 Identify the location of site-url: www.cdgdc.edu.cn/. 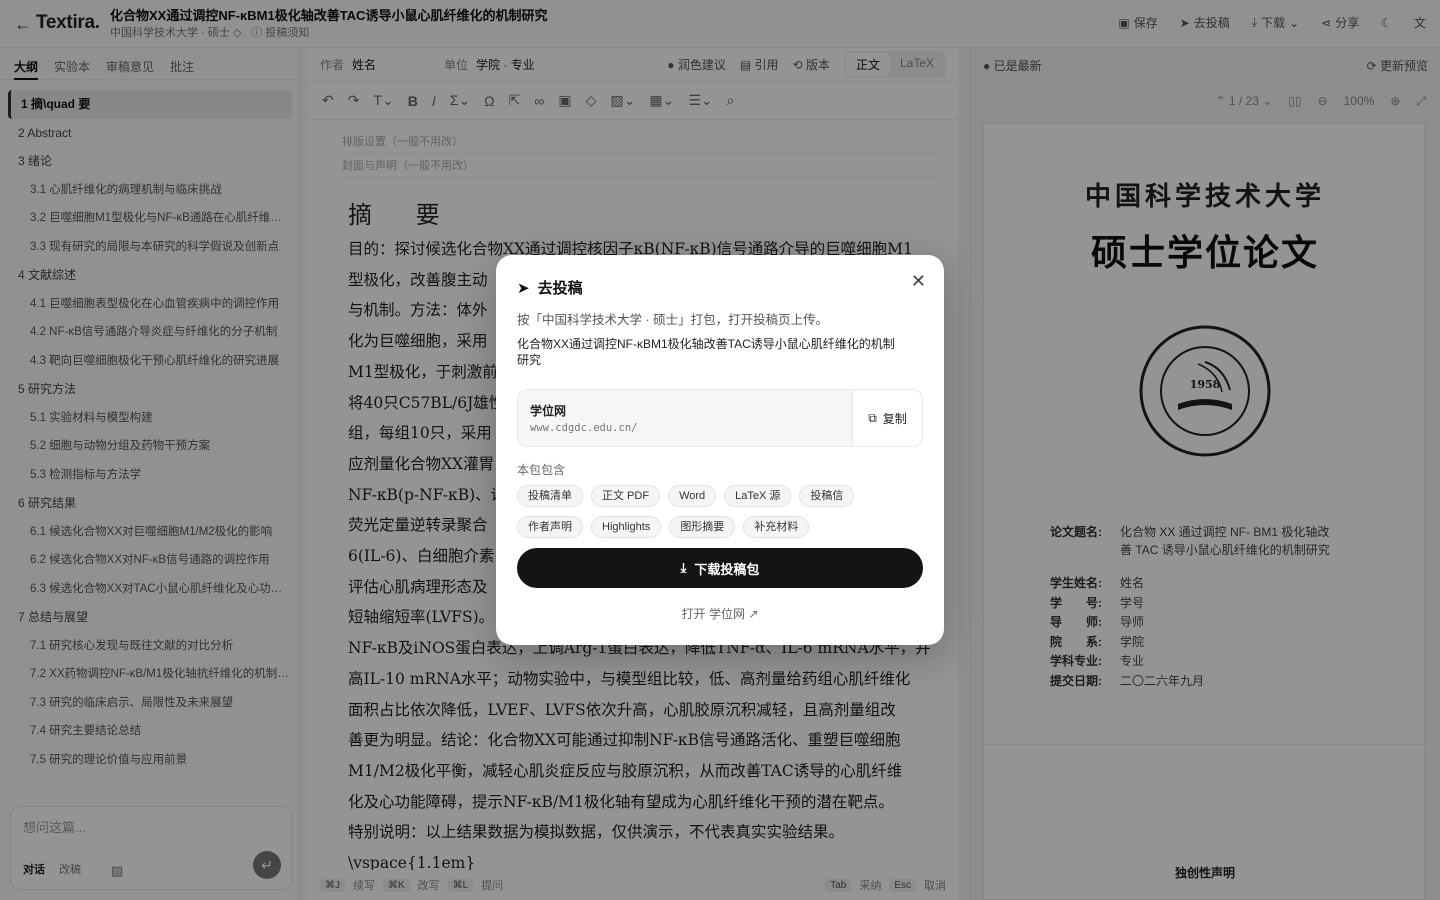
(584, 428).